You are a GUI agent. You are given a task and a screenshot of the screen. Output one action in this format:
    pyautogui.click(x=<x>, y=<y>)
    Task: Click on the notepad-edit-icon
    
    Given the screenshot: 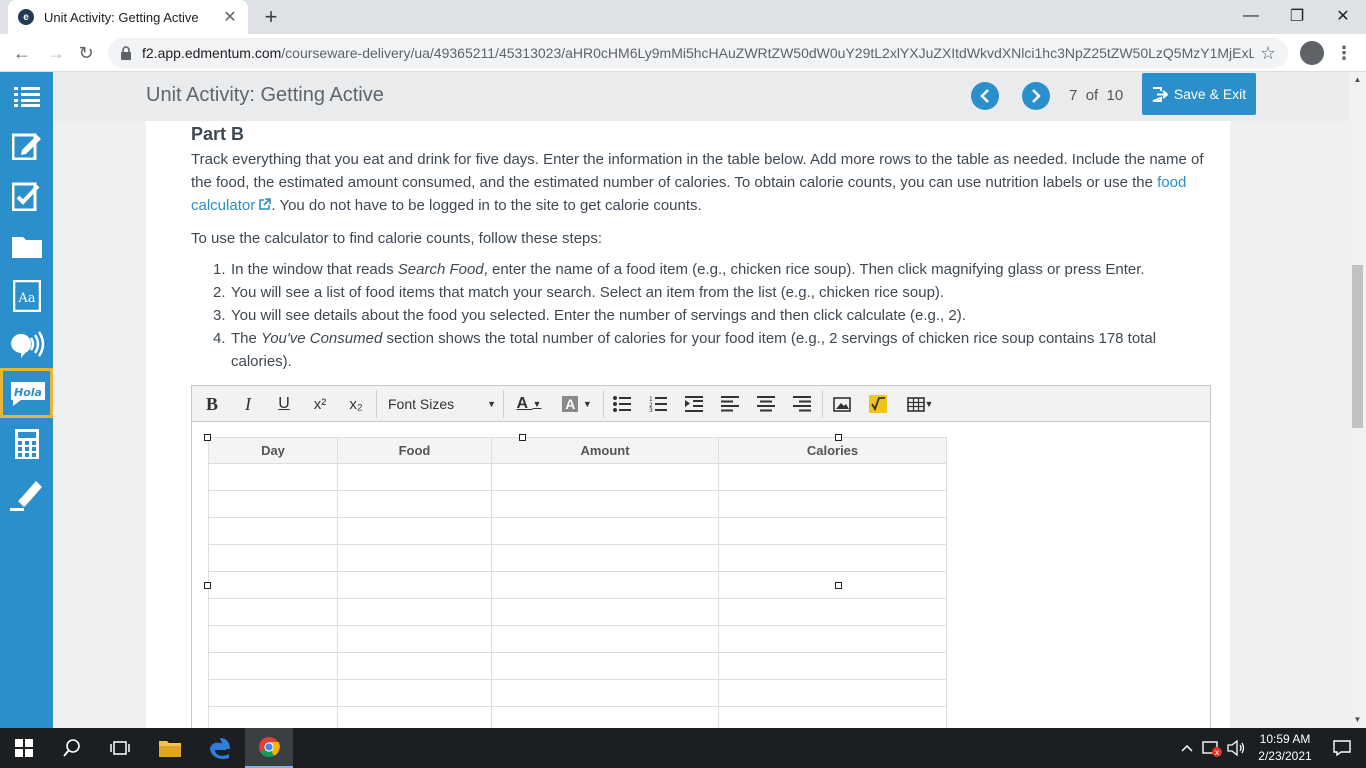 What is the action you would take?
    pyautogui.click(x=26, y=146)
    